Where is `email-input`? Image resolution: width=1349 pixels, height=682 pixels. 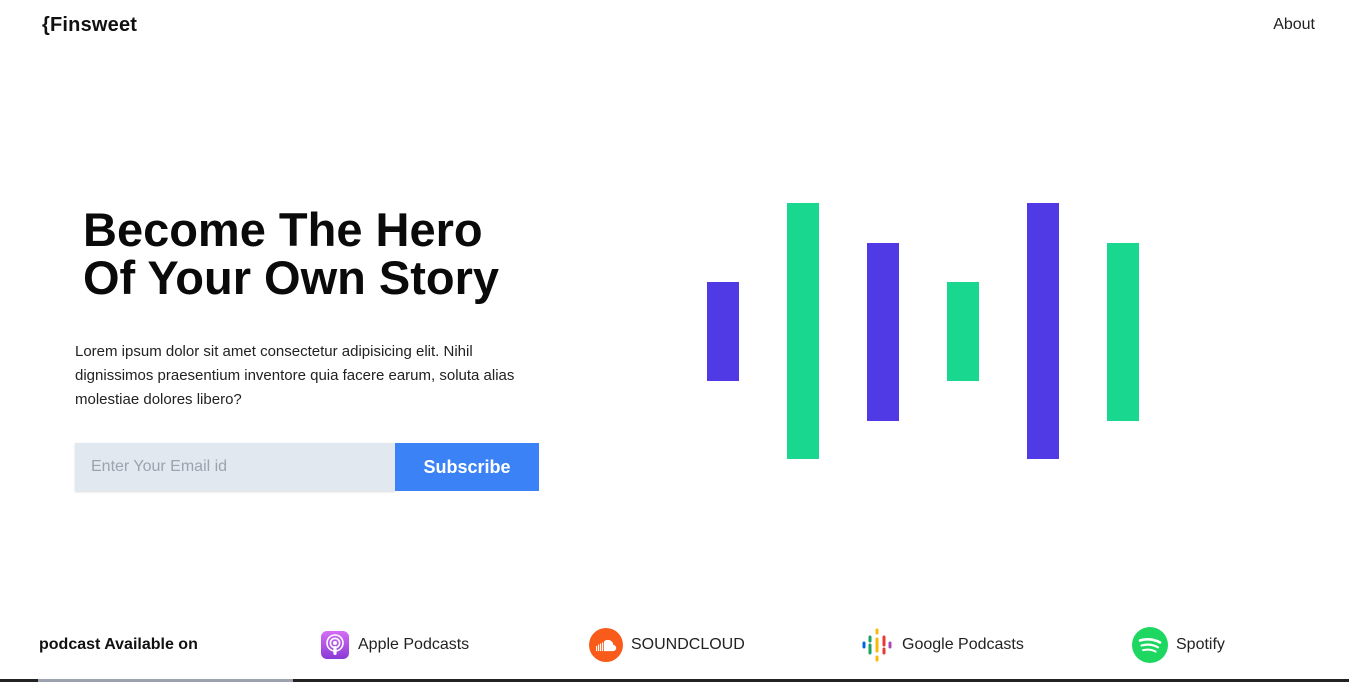 email-input is located at coordinates (235, 467).